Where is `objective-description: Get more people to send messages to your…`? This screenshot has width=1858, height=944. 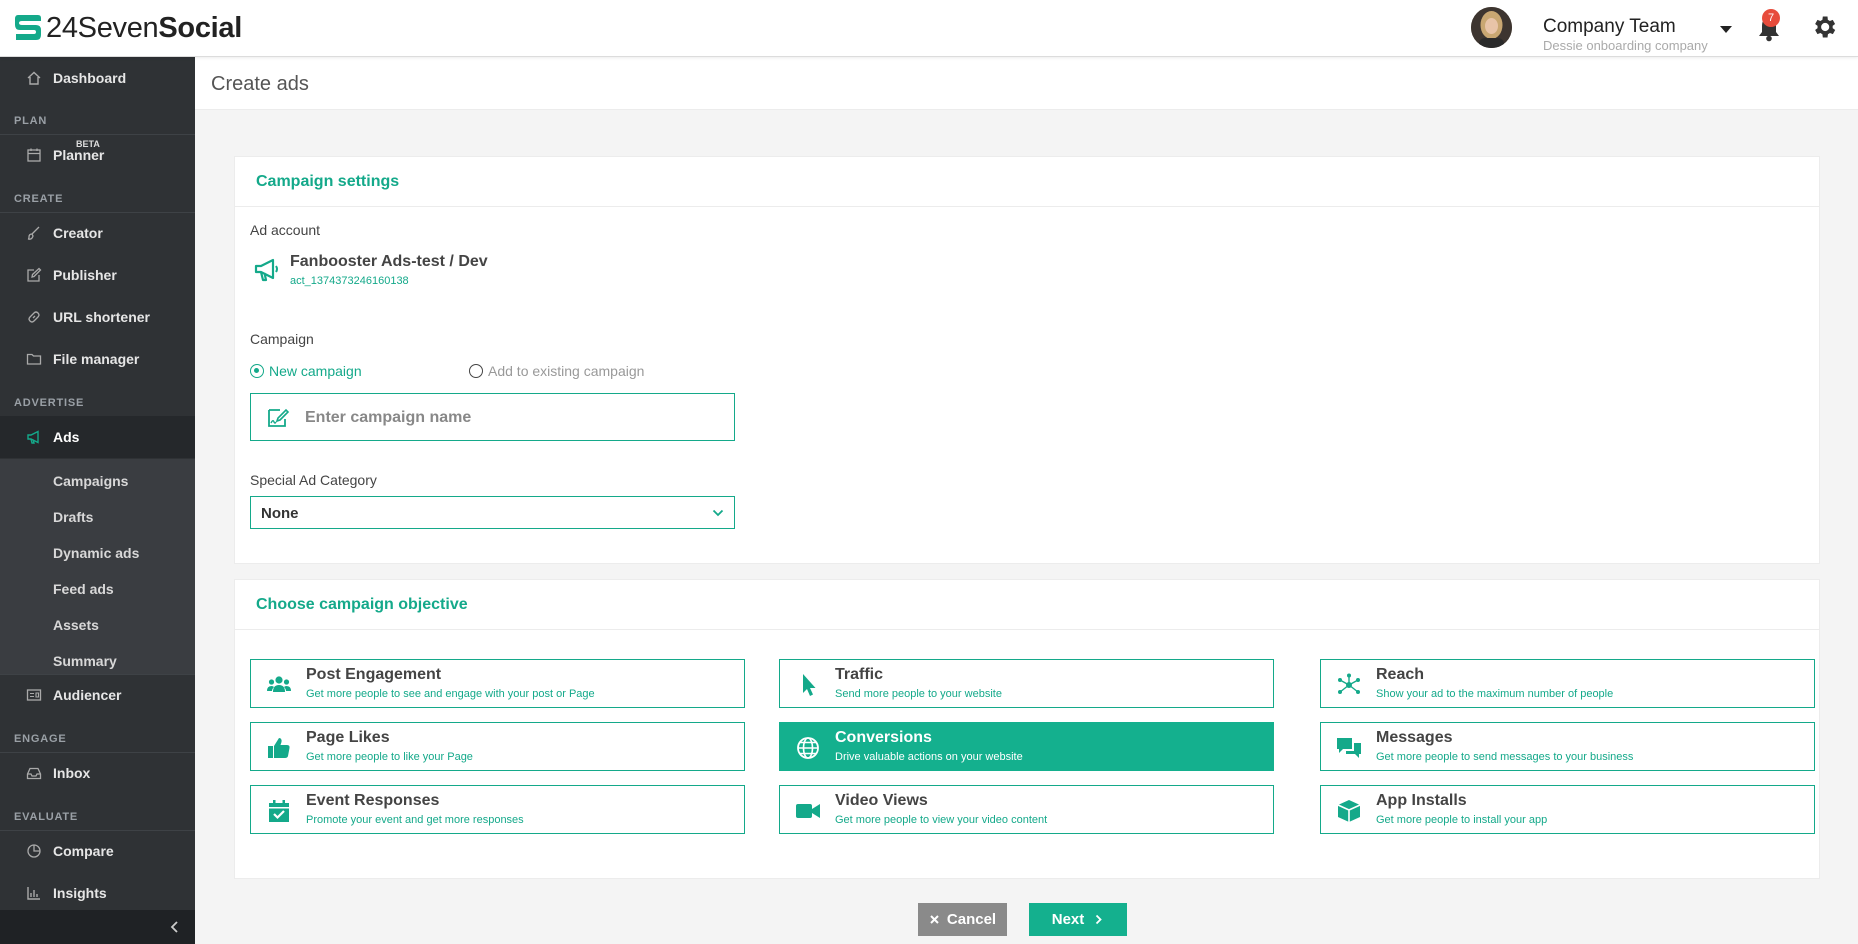
objective-description: Get more people to send messages to your… is located at coordinates (1505, 757).